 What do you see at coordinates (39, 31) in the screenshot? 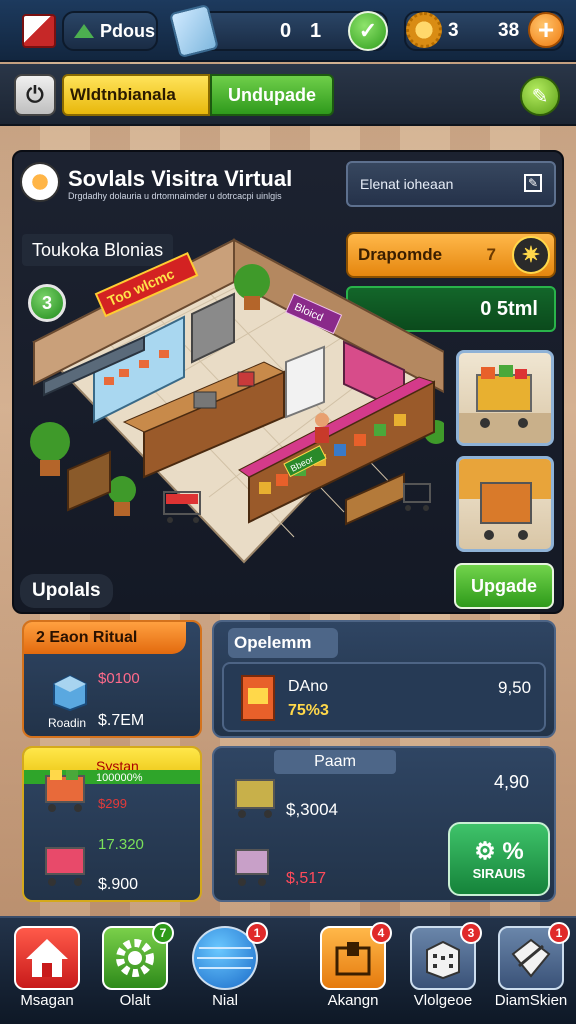
I see `store-logo-icon` at bounding box center [39, 31].